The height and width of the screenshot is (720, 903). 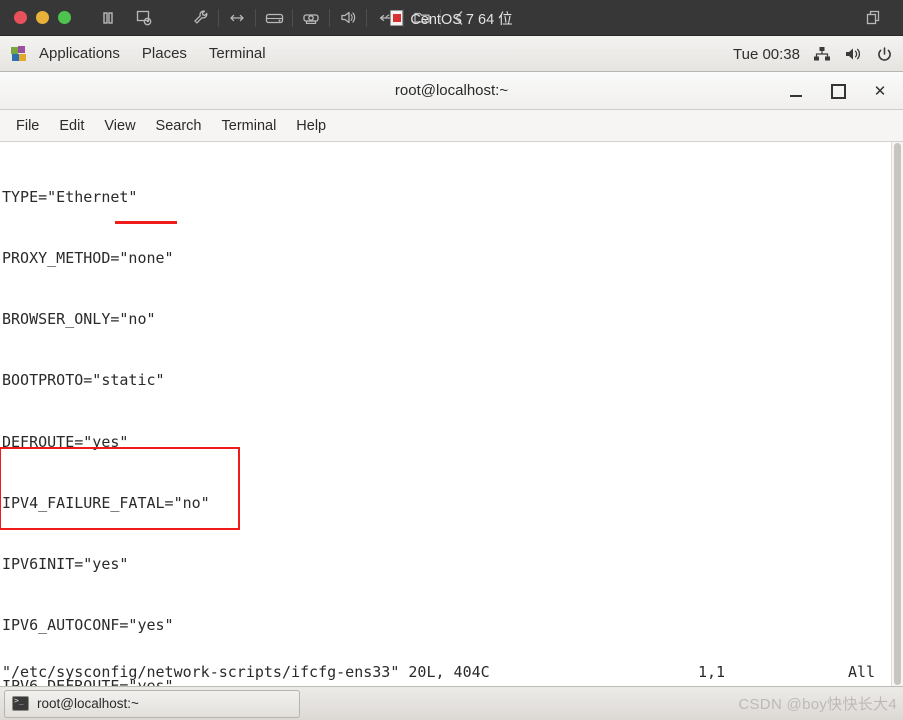 I want to click on editor-line: PROXY_METHOD="none", so click(x=88, y=258).